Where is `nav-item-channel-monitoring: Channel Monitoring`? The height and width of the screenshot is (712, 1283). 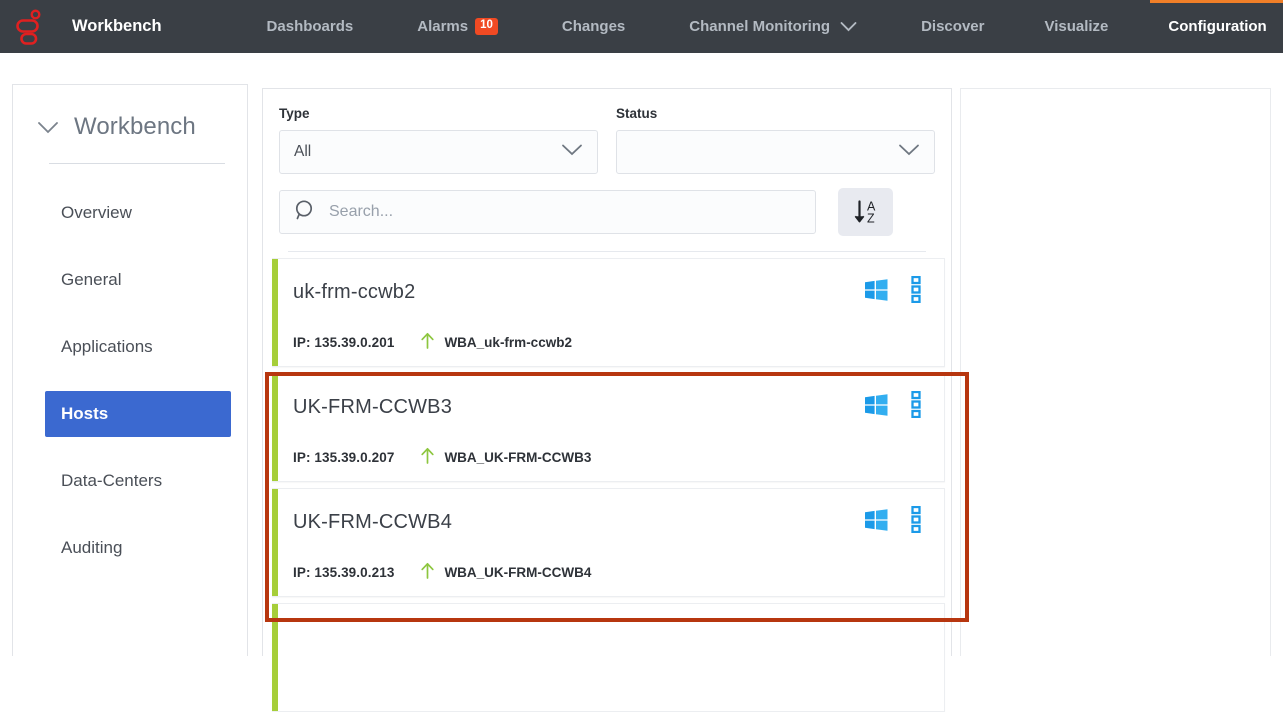 nav-item-channel-monitoring: Channel Monitoring is located at coordinates (773, 26).